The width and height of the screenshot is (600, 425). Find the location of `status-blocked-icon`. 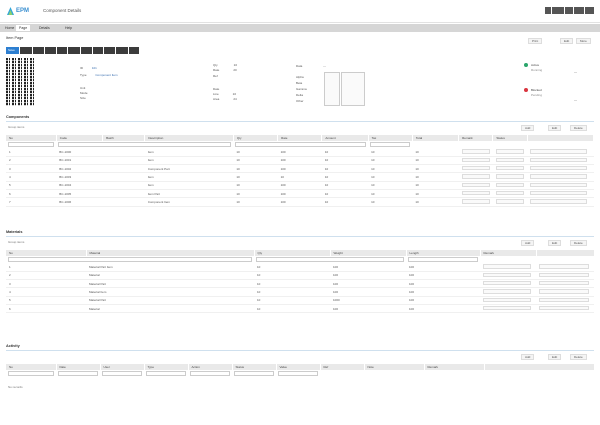

status-blocked-icon is located at coordinates (526, 90).